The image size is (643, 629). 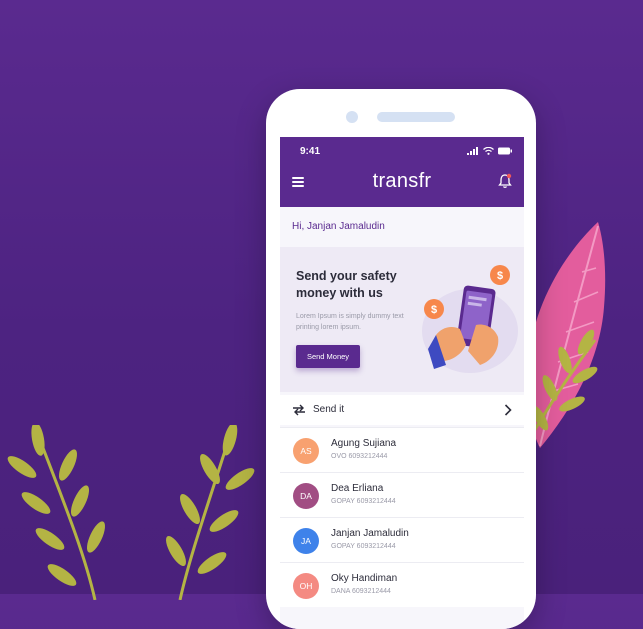 What do you see at coordinates (346, 284) in the screenshot?
I see `promo-title: Send your safety money with us` at bounding box center [346, 284].